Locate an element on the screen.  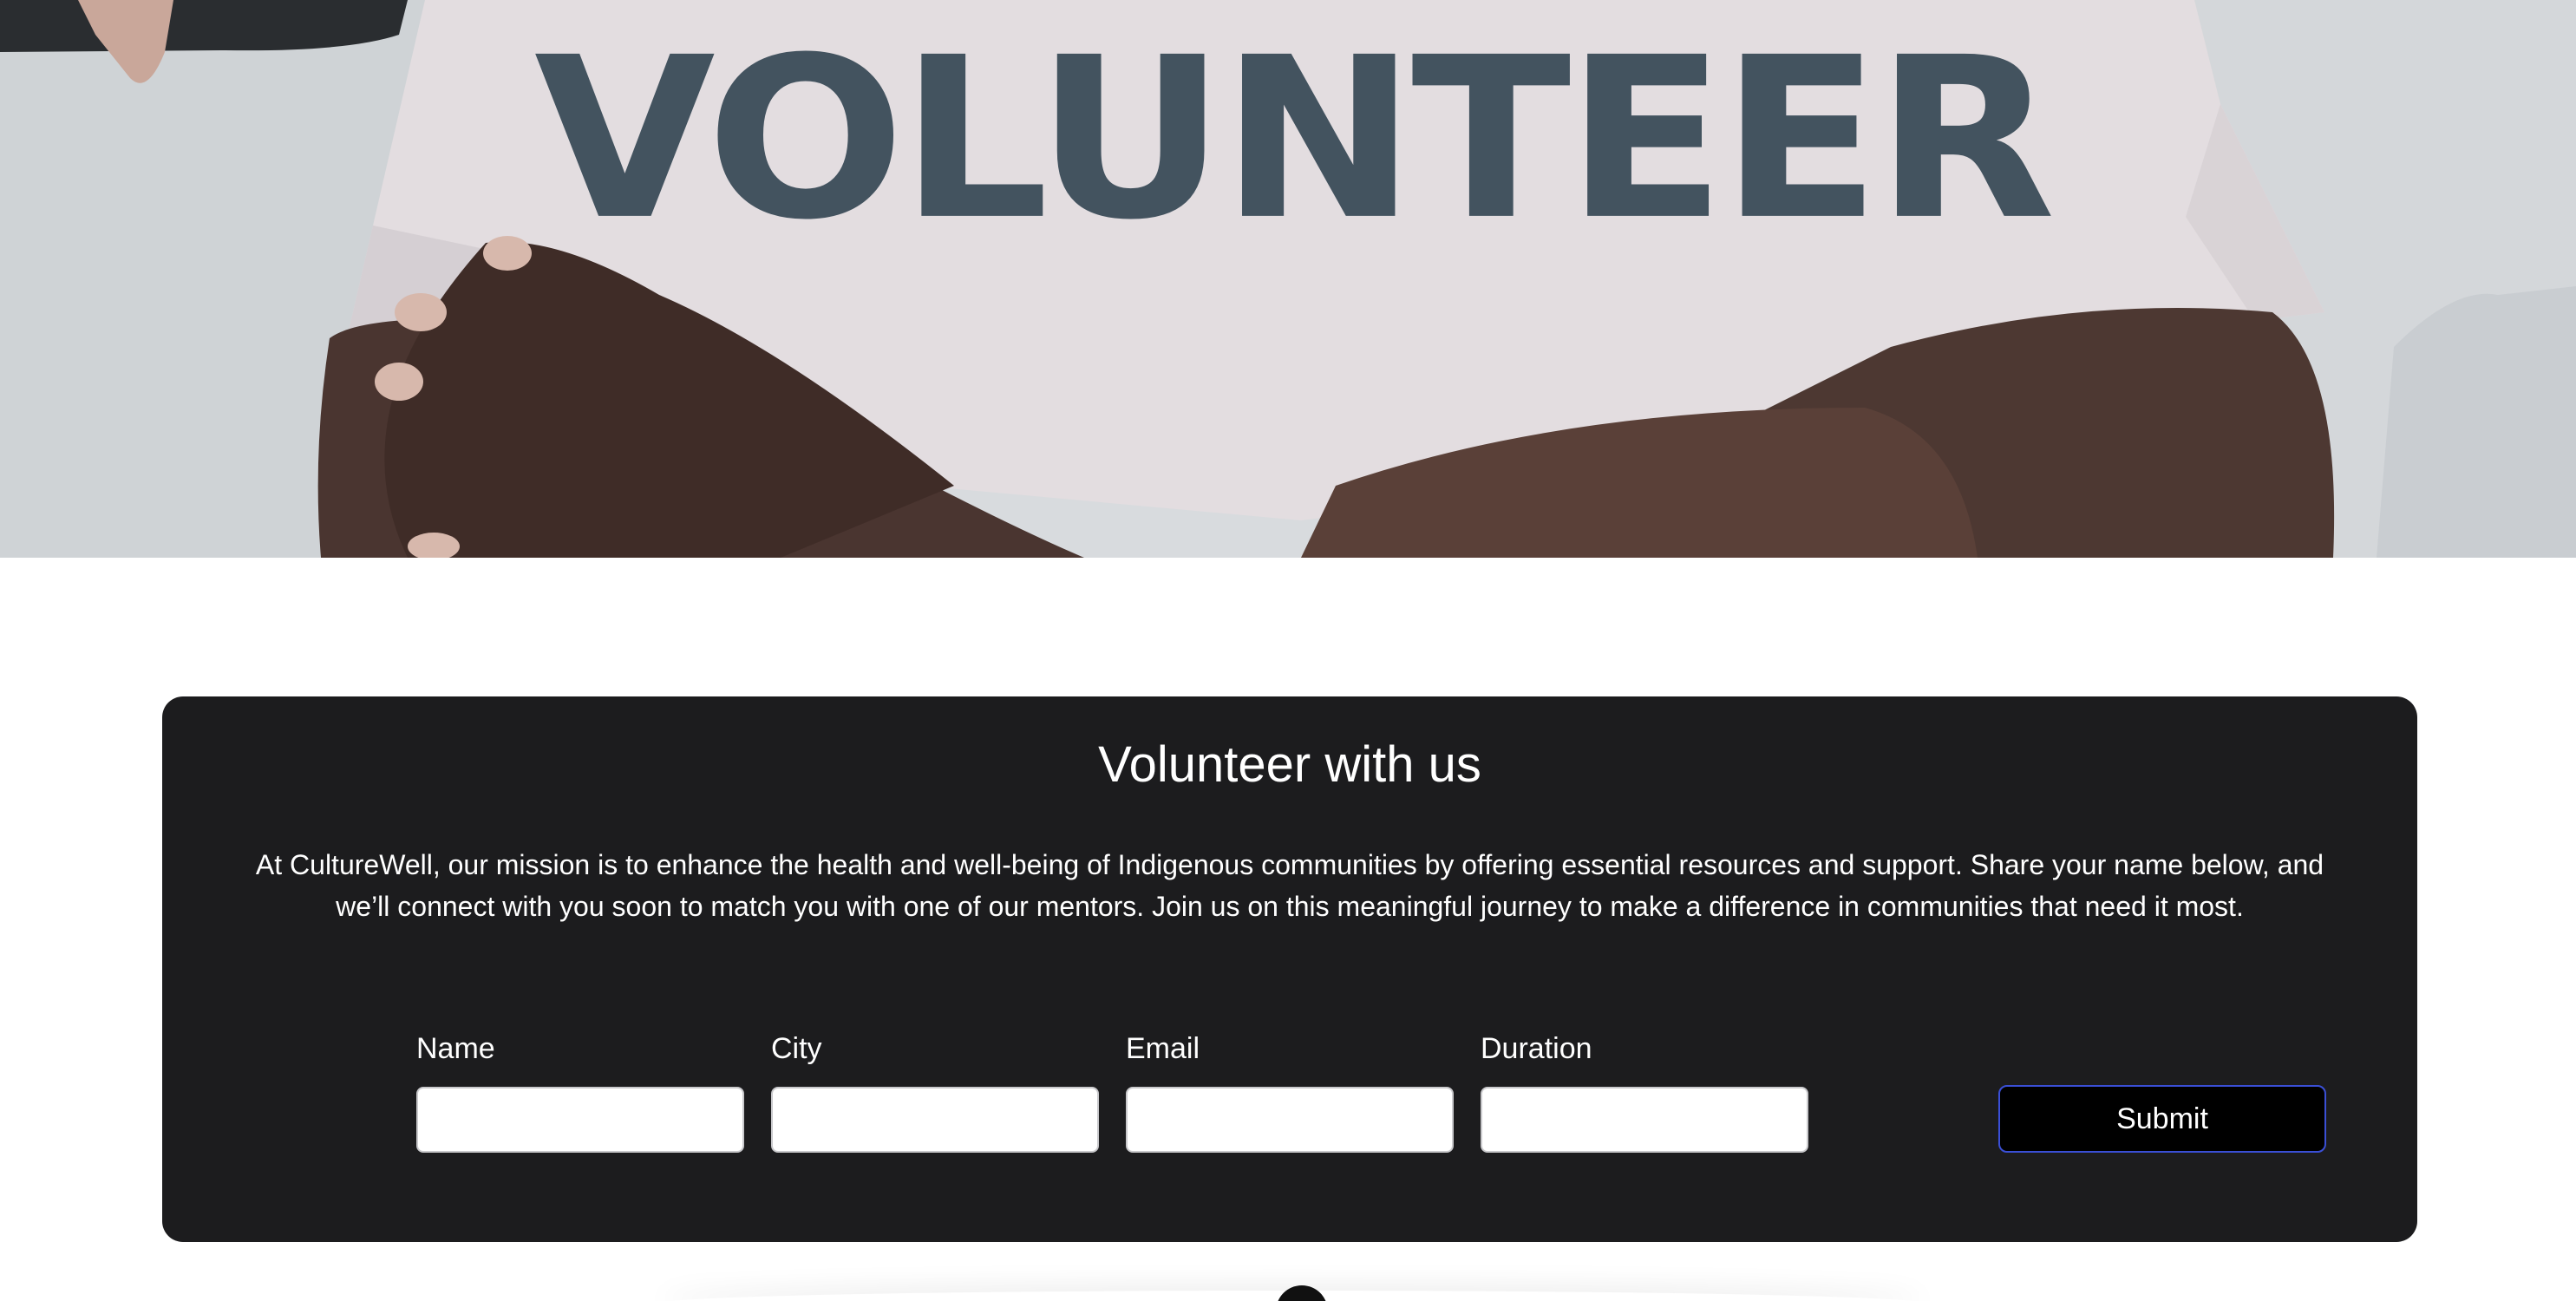
email-field: Email is located at coordinates (1290, 1092).